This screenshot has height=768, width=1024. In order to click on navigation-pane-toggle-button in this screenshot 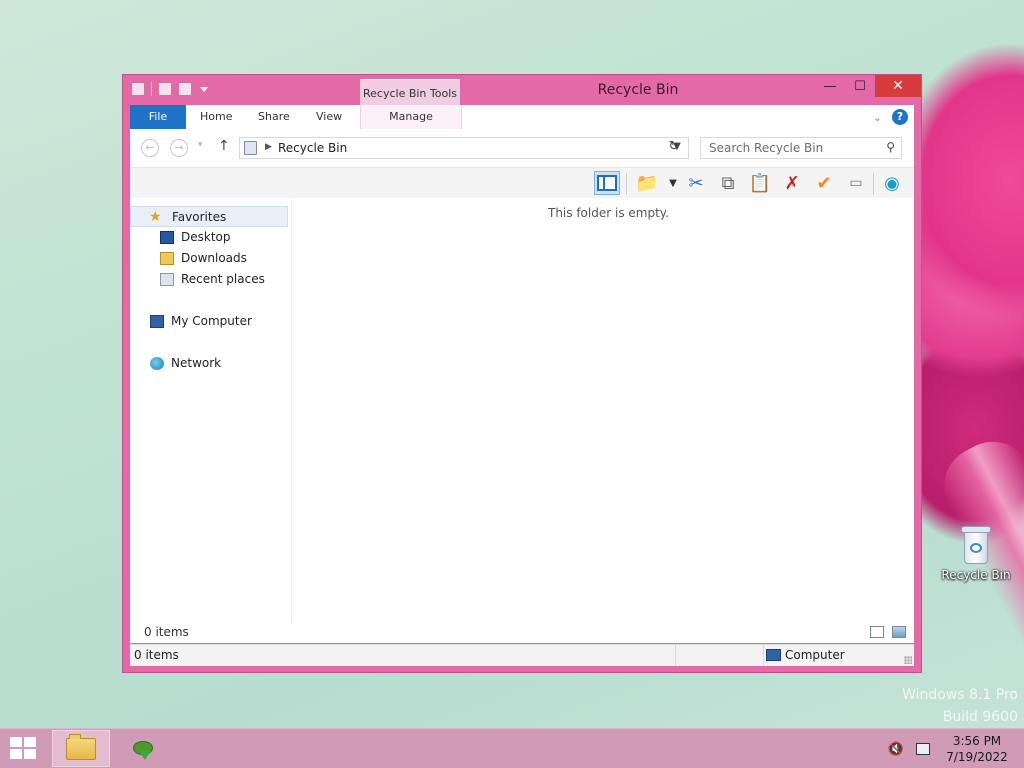, I will do `click(607, 183)`.